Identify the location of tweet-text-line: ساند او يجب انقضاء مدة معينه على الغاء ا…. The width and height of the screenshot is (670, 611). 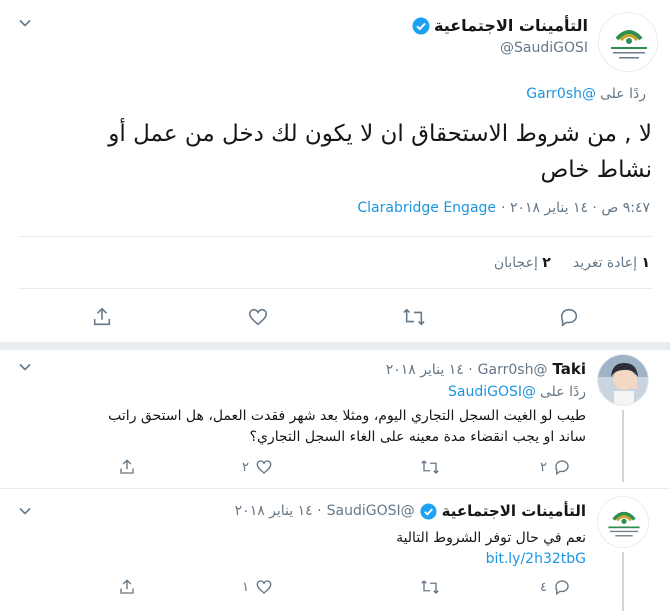
(417, 437).